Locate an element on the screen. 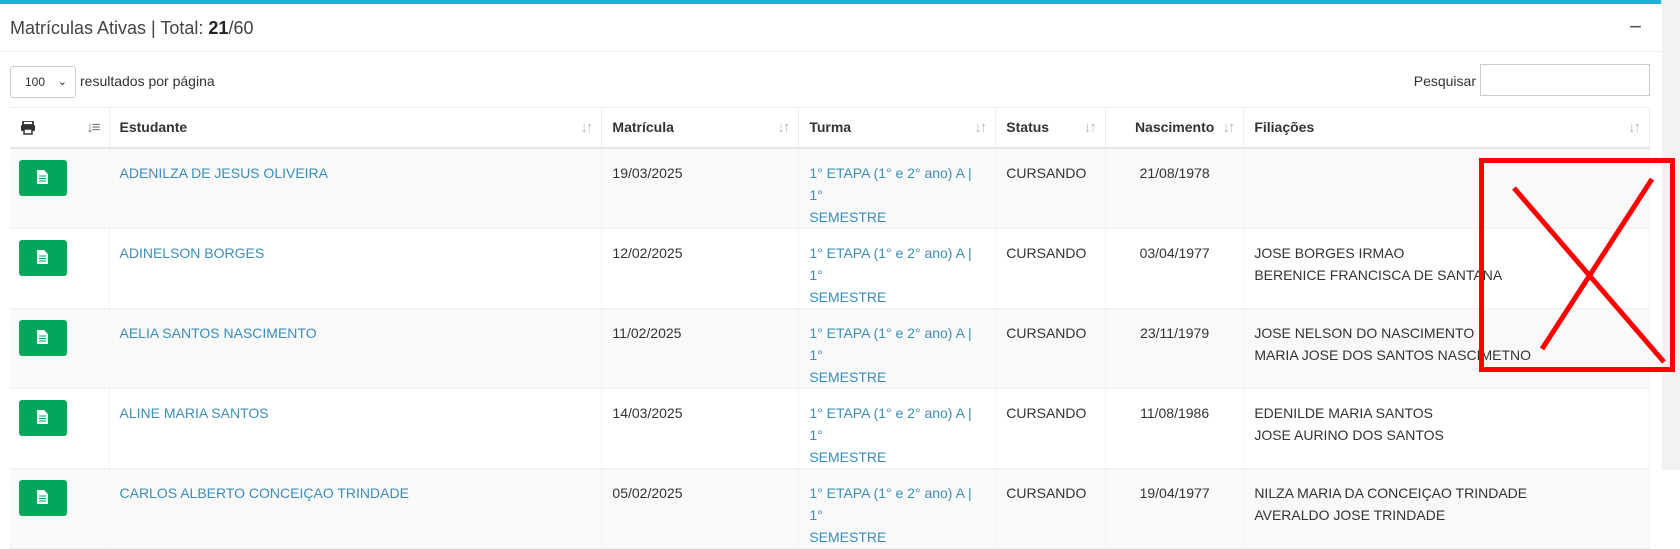  search-input is located at coordinates (1565, 80).